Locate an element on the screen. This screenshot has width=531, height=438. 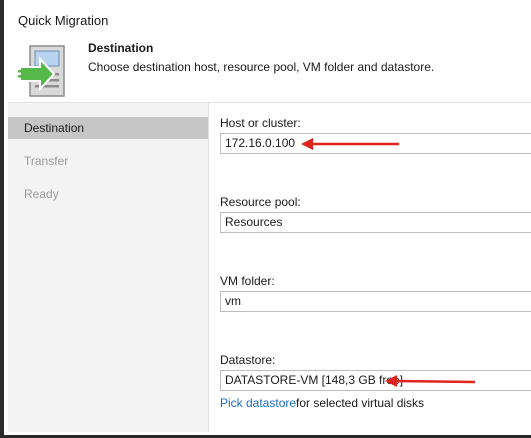
resource-pool-field: Resources is located at coordinates (375, 222).